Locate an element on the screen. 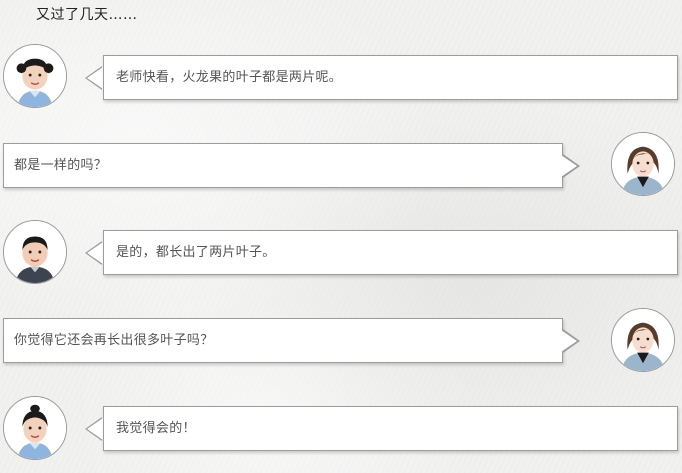 This screenshot has height=473, width=682. chat-bubble: 都是一样的吗？ is located at coordinates (283, 165).